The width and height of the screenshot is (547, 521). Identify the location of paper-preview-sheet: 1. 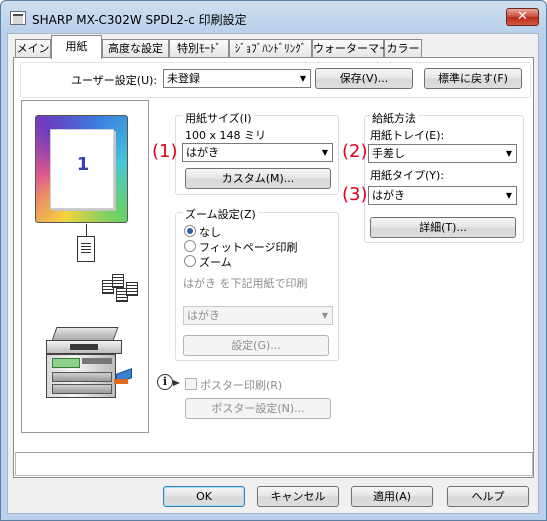
(82, 169).